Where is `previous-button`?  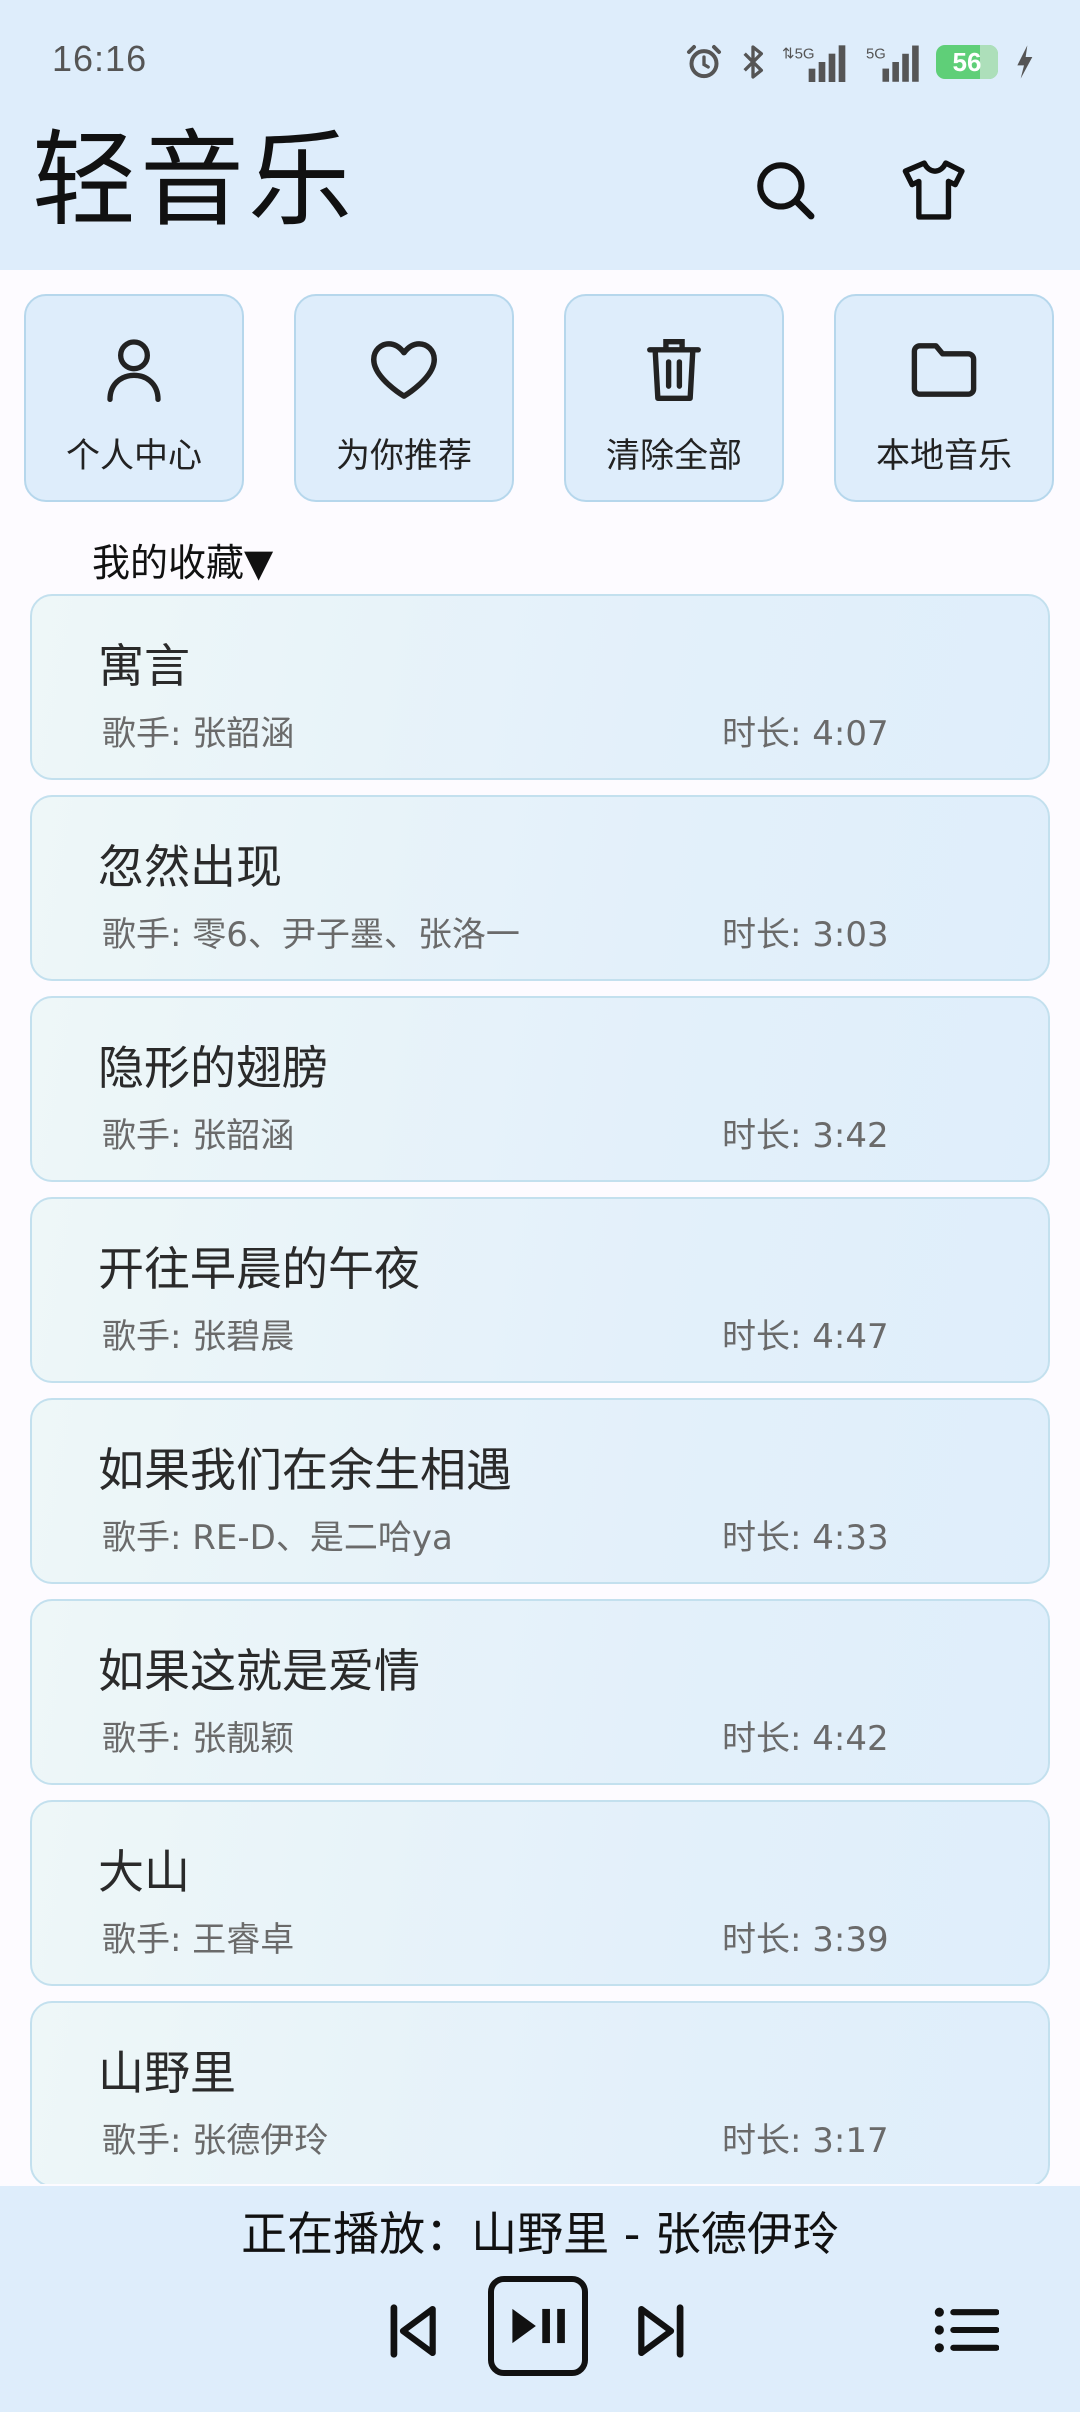
previous-button is located at coordinates (412, 2331).